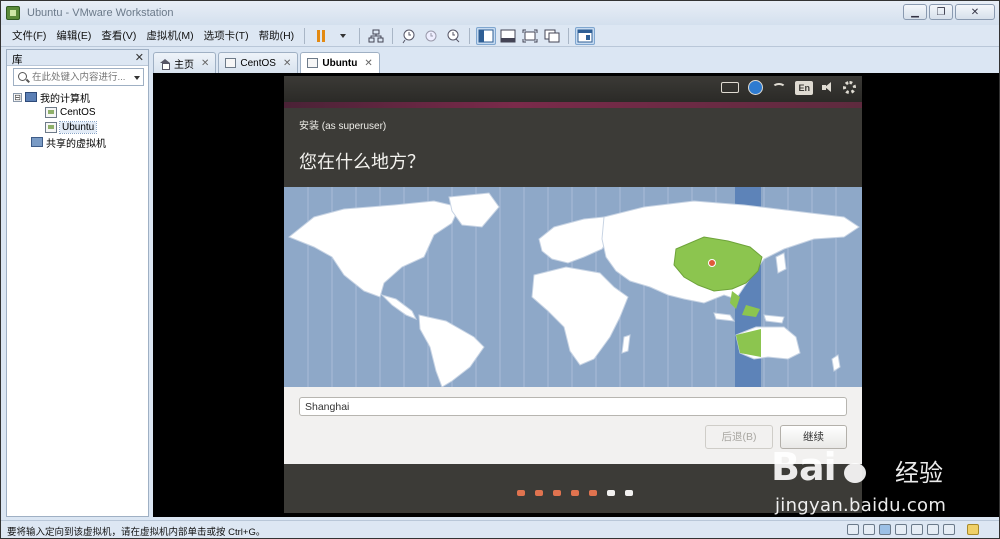  What do you see at coordinates (13, 13) in the screenshot?
I see `vmware-app-icon` at bounding box center [13, 13].